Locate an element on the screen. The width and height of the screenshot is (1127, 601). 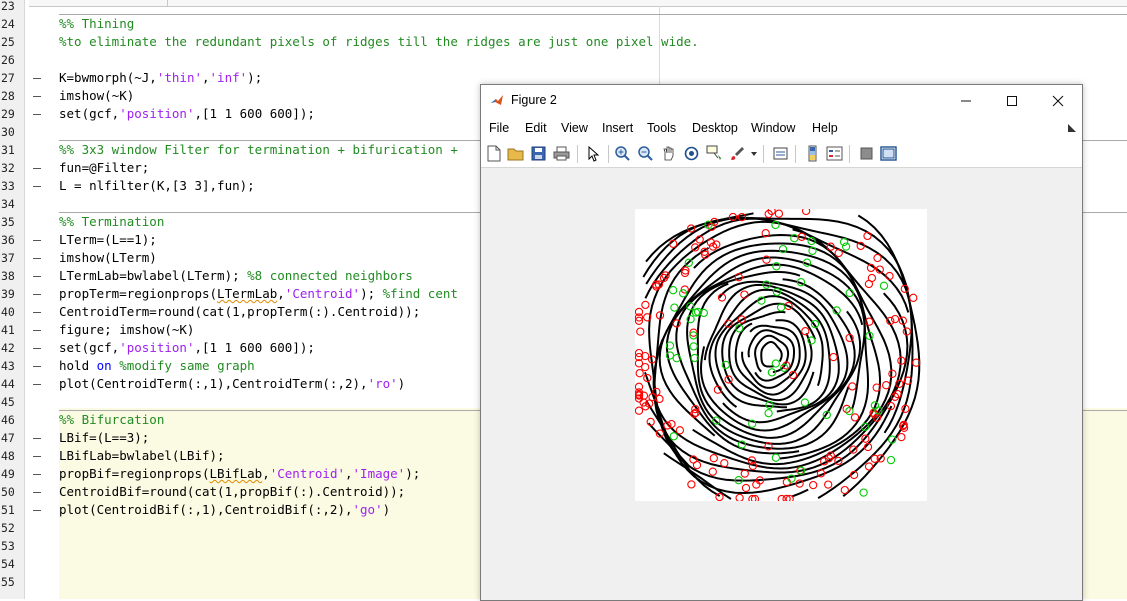
section-divider is located at coordinates (593, 14).